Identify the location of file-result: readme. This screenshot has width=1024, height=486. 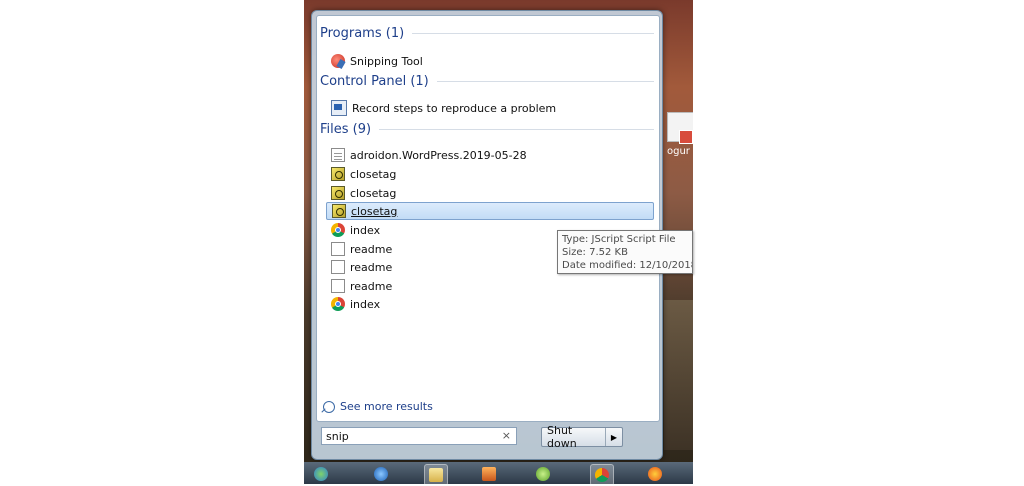
(494, 286).